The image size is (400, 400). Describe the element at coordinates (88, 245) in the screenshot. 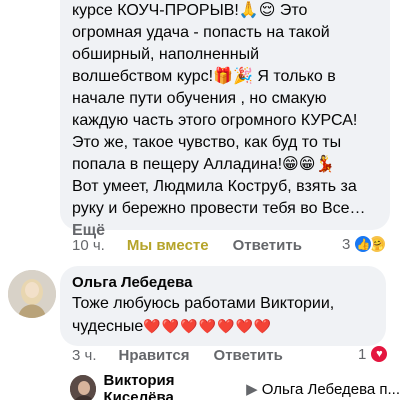

I see `comment-time: 10 ч.` at that location.